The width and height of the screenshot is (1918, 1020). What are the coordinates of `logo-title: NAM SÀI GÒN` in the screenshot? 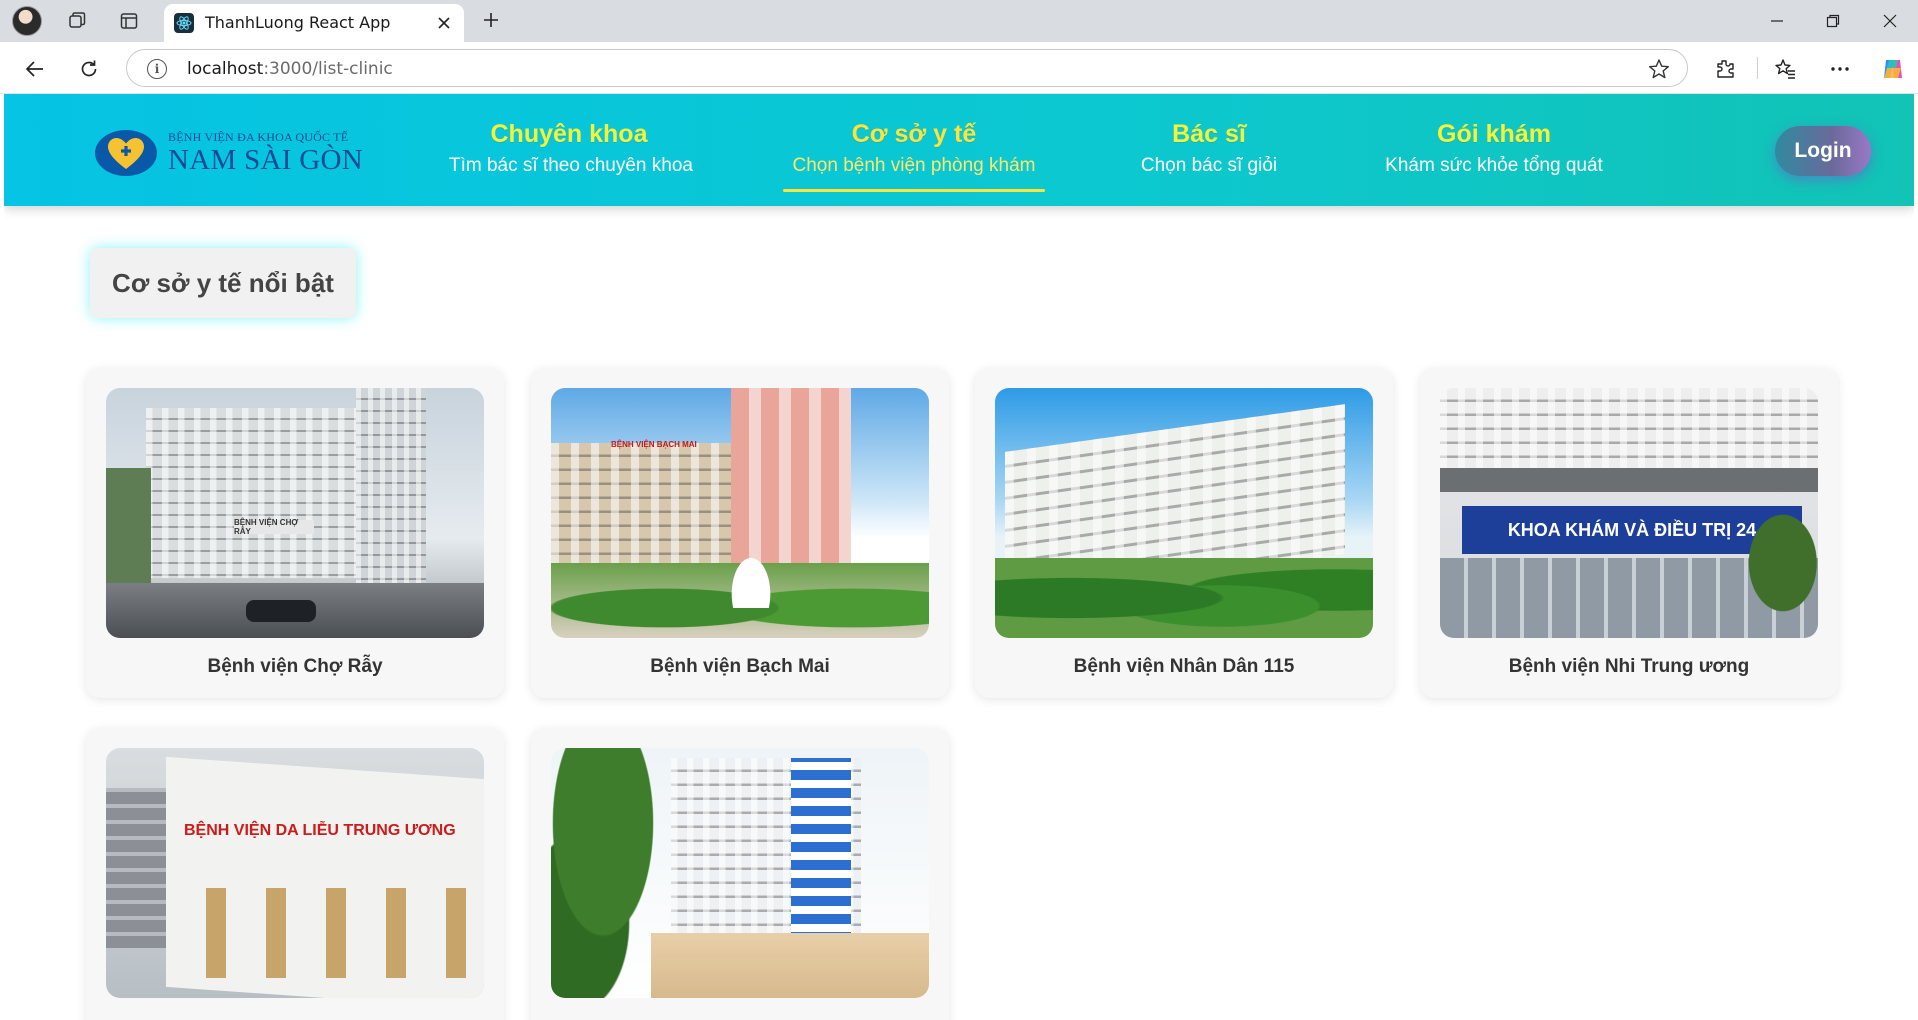 It's located at (266, 160).